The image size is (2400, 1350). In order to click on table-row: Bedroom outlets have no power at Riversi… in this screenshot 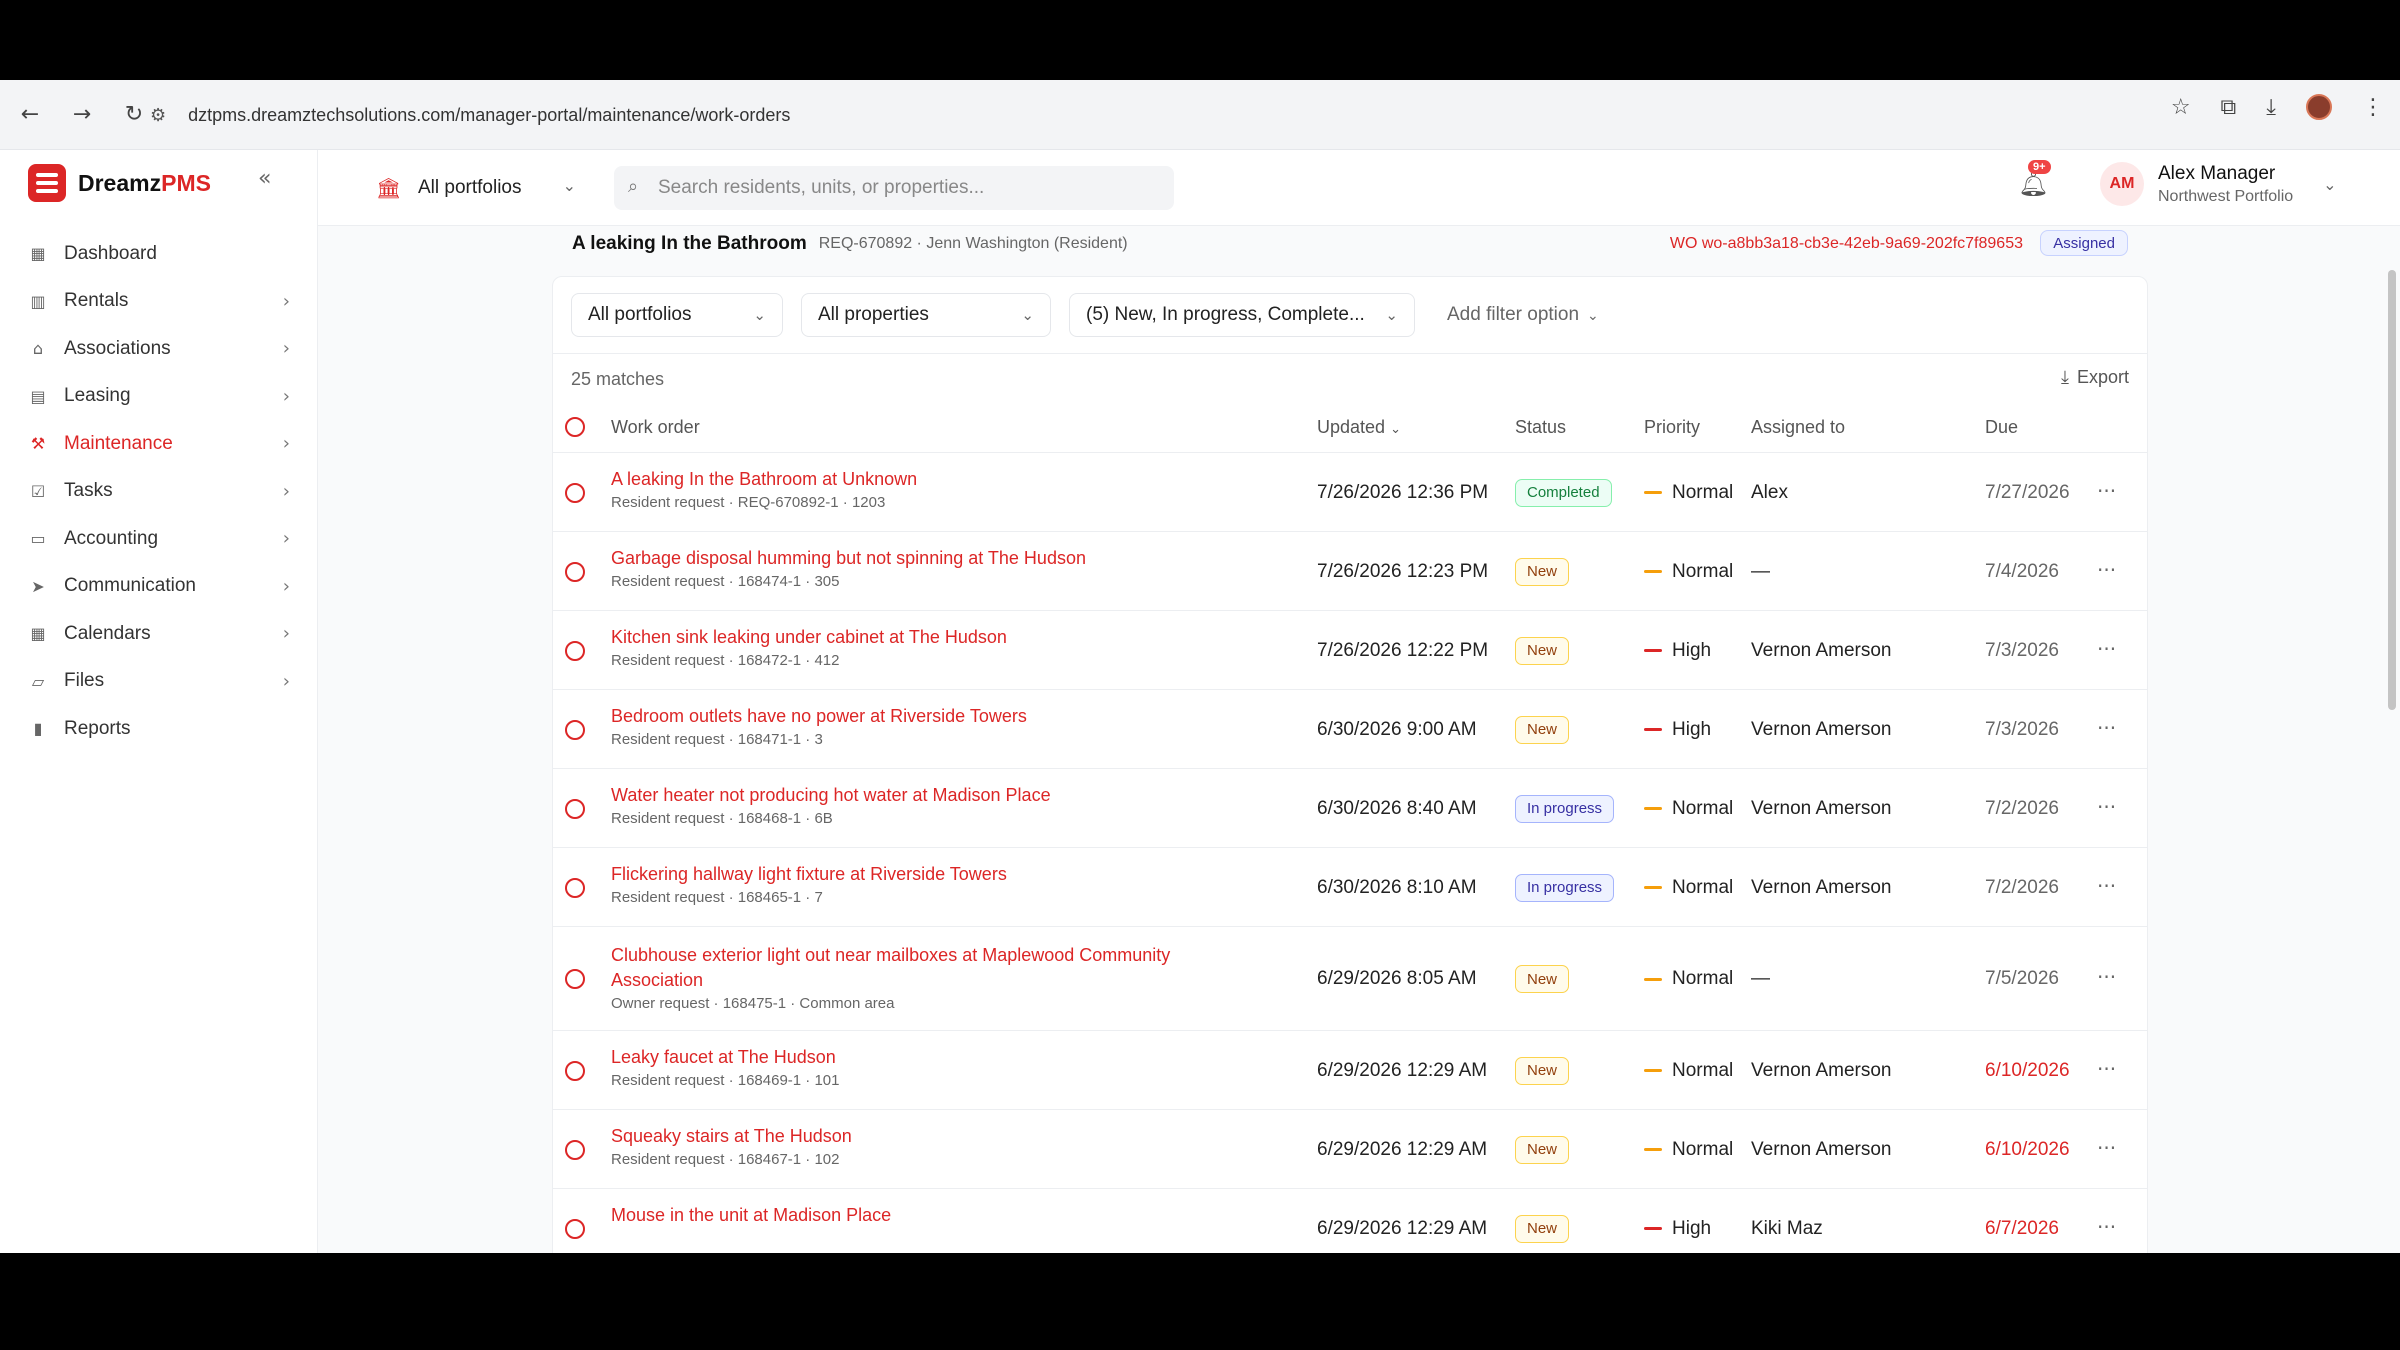, I will do `click(1350, 729)`.